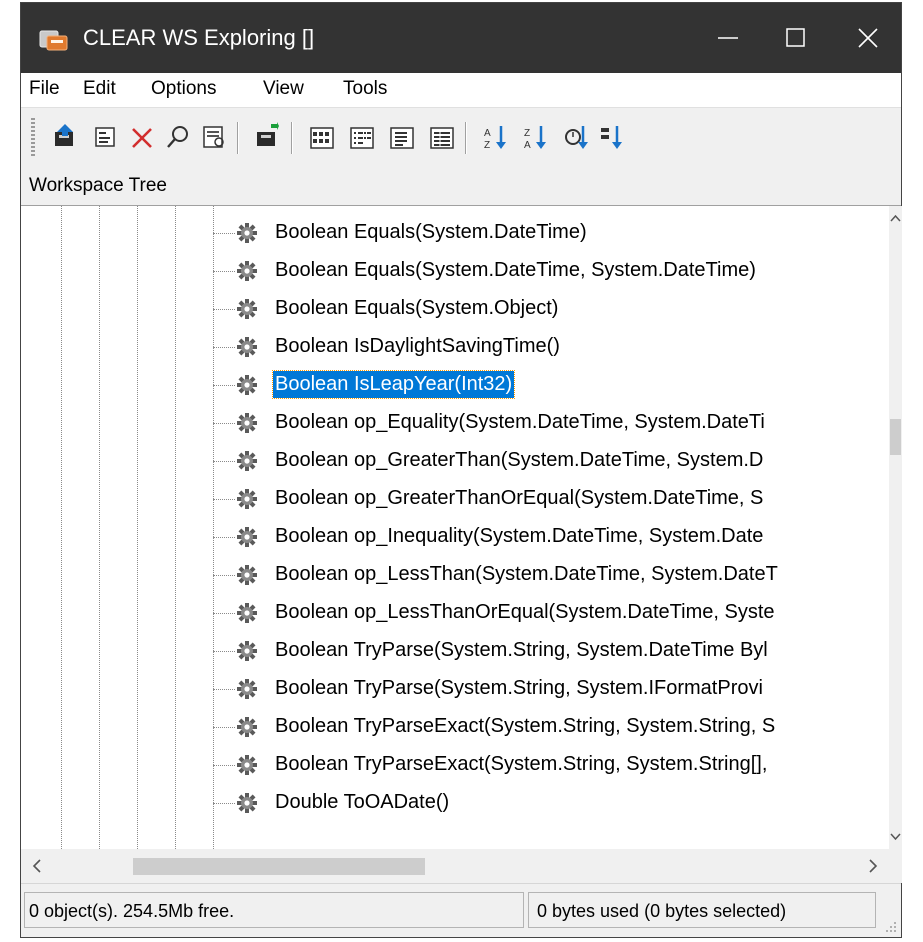 The height and width of the screenshot is (942, 923). I want to click on resize-grip-icon, so click(890, 926).